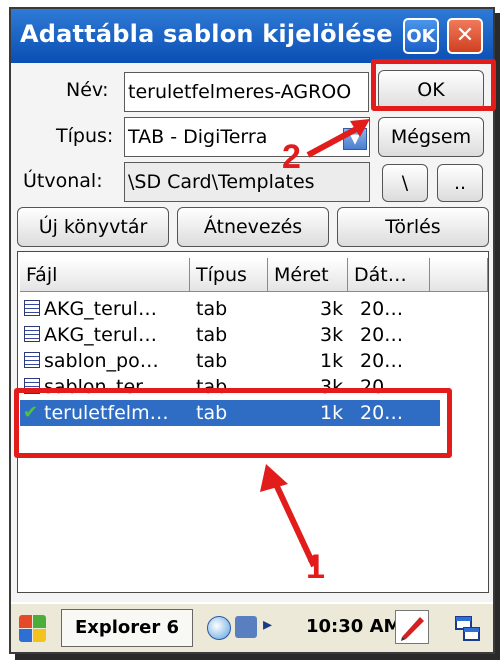  Describe the element at coordinates (206, 34) in the screenshot. I see `dialog-title: Adattábla sablon kijelölése` at that location.